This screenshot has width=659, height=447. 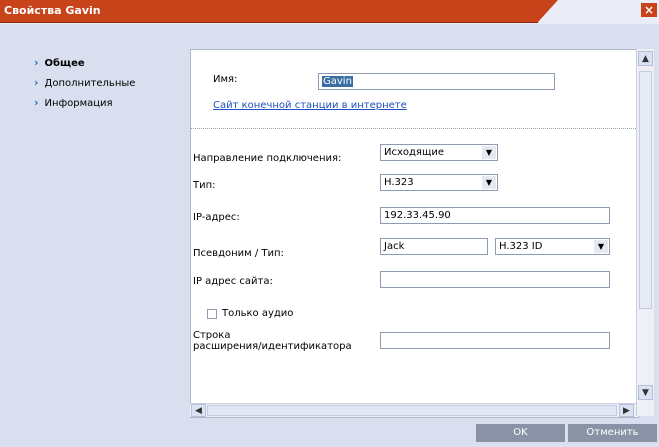 I want to click on close-icon: ×, so click(x=648, y=10).